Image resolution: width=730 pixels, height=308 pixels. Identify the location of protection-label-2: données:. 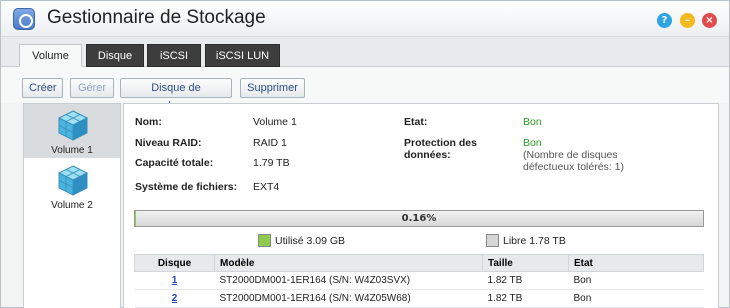
(427, 155).